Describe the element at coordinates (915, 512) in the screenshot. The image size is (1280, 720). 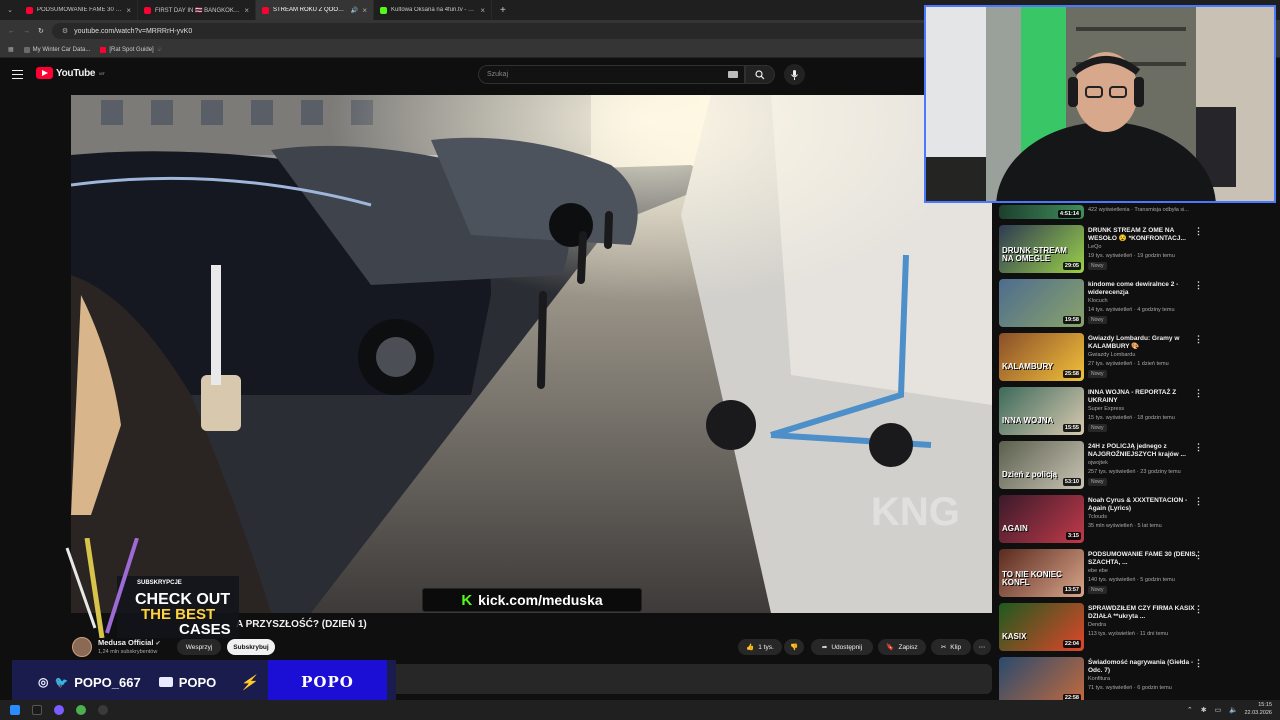
I see `video-watermark: KNG` at that location.